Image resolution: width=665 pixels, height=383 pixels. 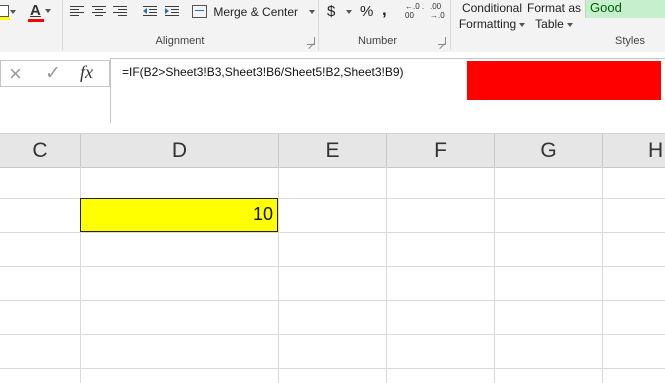 I want to click on cancel-icon: ×, so click(x=15, y=74).